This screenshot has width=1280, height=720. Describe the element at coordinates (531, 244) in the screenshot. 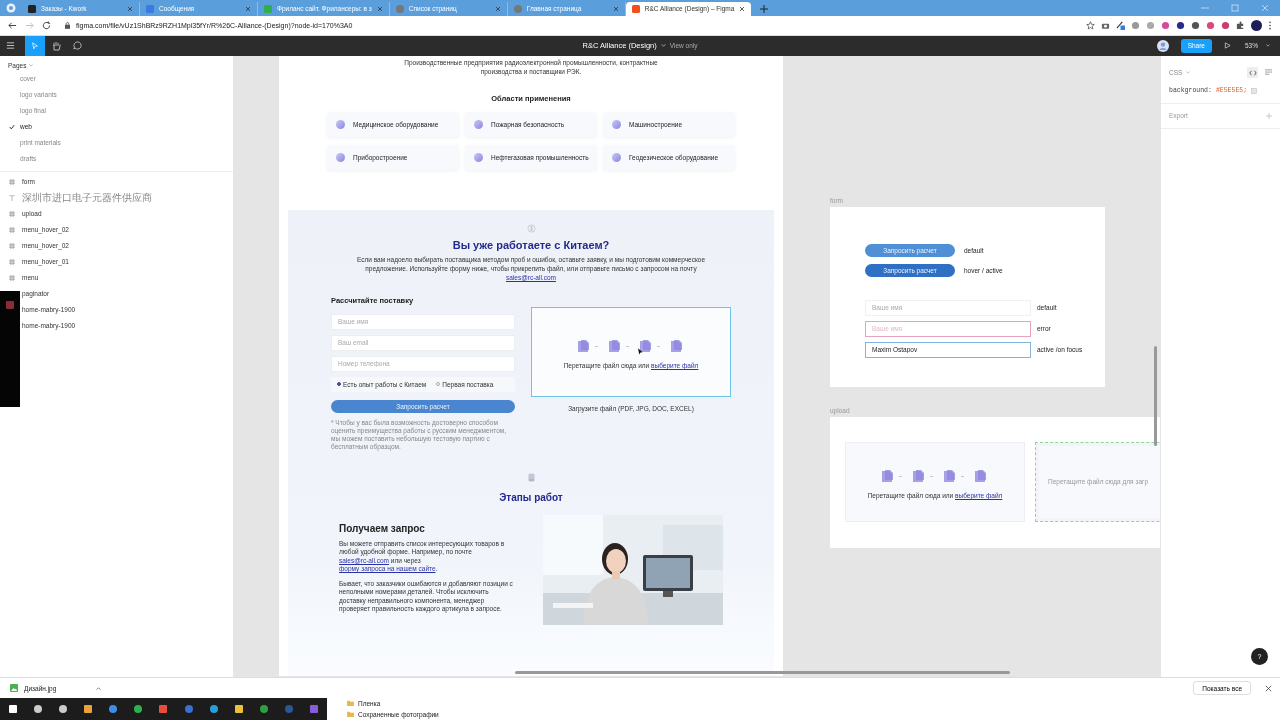

I see `section-title: Вы уже работаете с Китаем?` at that location.